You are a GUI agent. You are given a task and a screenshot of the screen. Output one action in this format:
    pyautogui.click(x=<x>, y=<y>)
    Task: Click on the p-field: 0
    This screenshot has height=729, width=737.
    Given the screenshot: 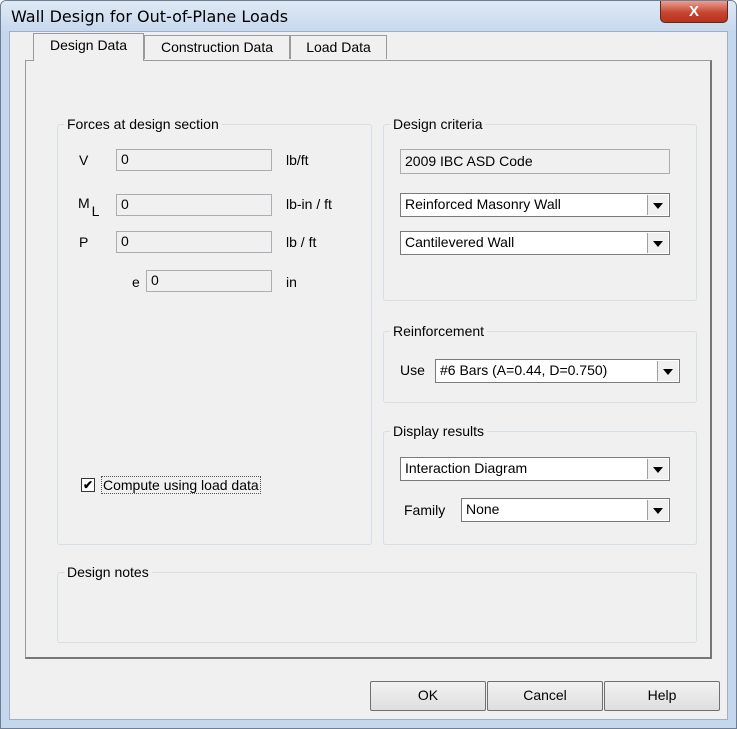 What is the action you would take?
    pyautogui.click(x=194, y=242)
    